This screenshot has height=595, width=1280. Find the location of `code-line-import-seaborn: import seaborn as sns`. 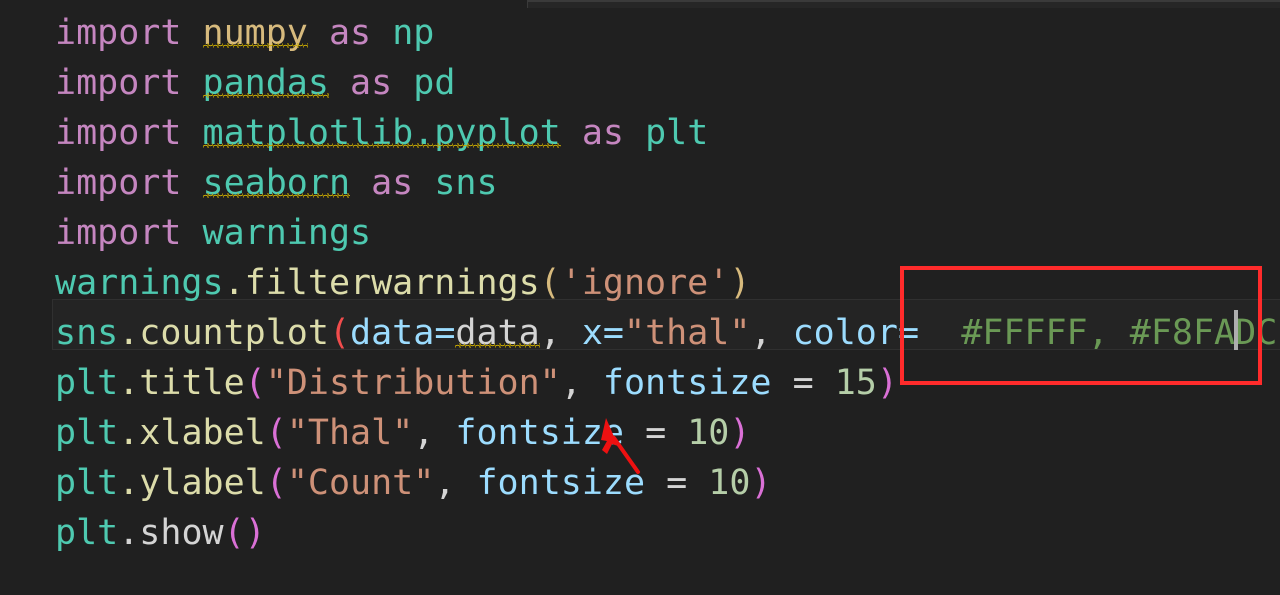

code-line-import-seaborn: import seaborn as sns is located at coordinates (276, 183).